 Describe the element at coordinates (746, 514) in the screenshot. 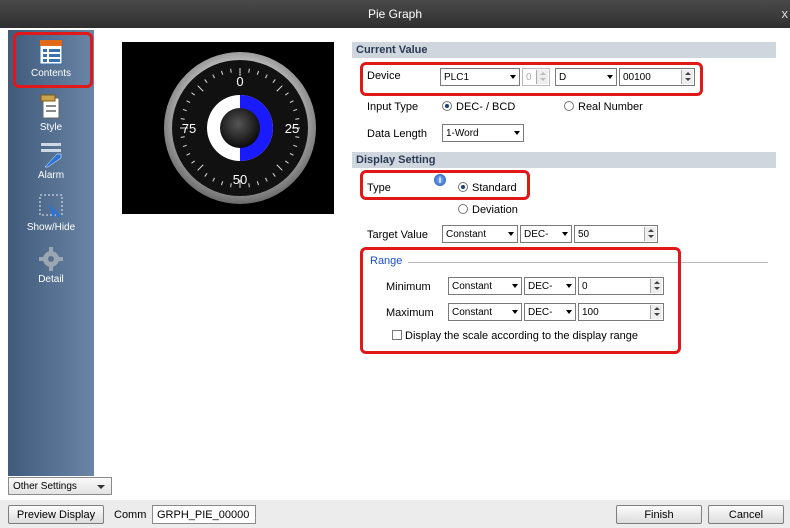

I see `cancel-button: Cancel` at that location.